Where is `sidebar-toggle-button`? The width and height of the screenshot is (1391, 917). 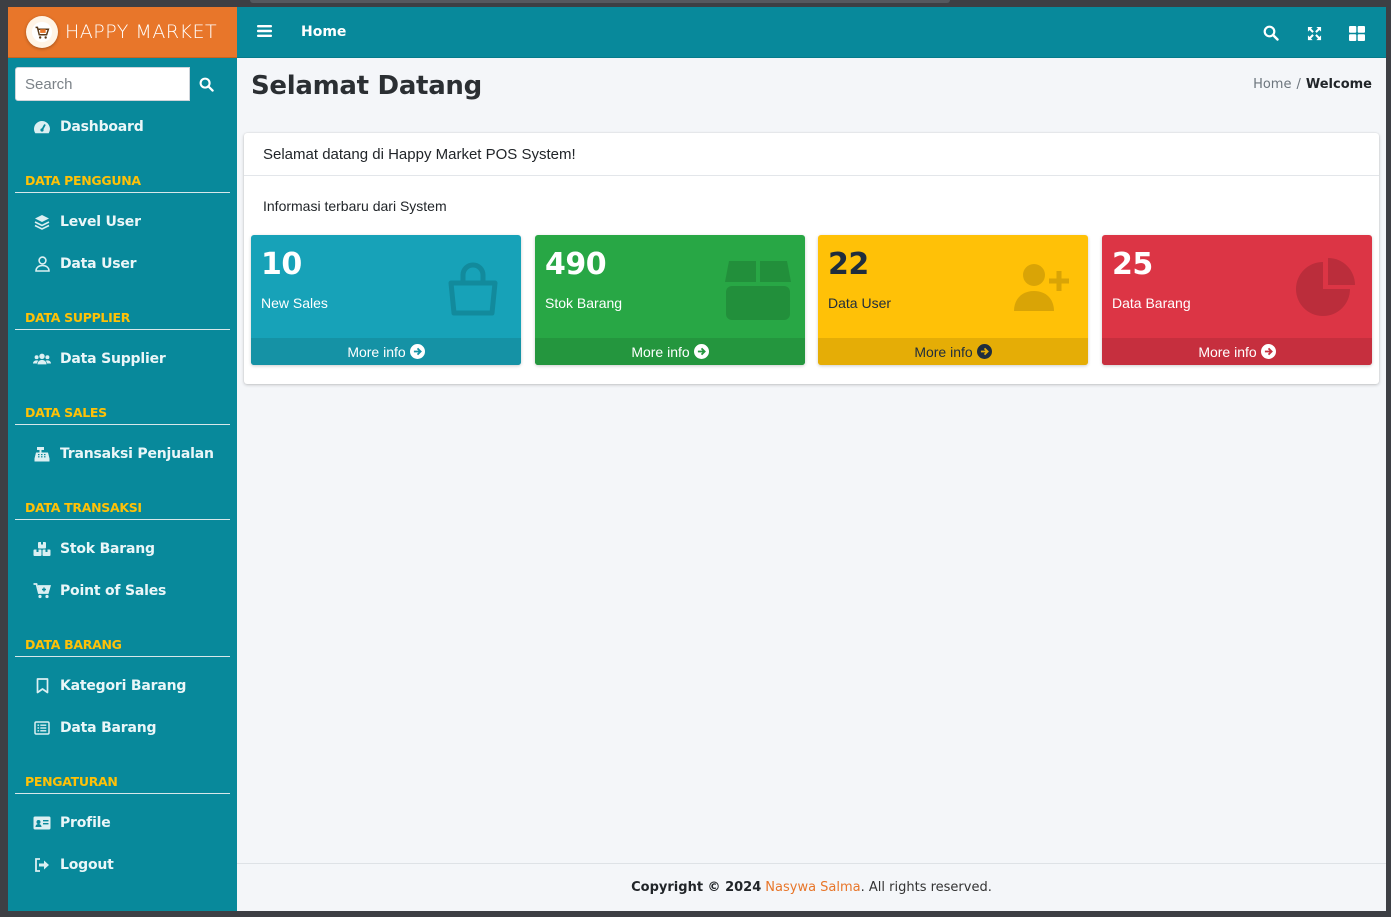
sidebar-toggle-button is located at coordinates (266, 32).